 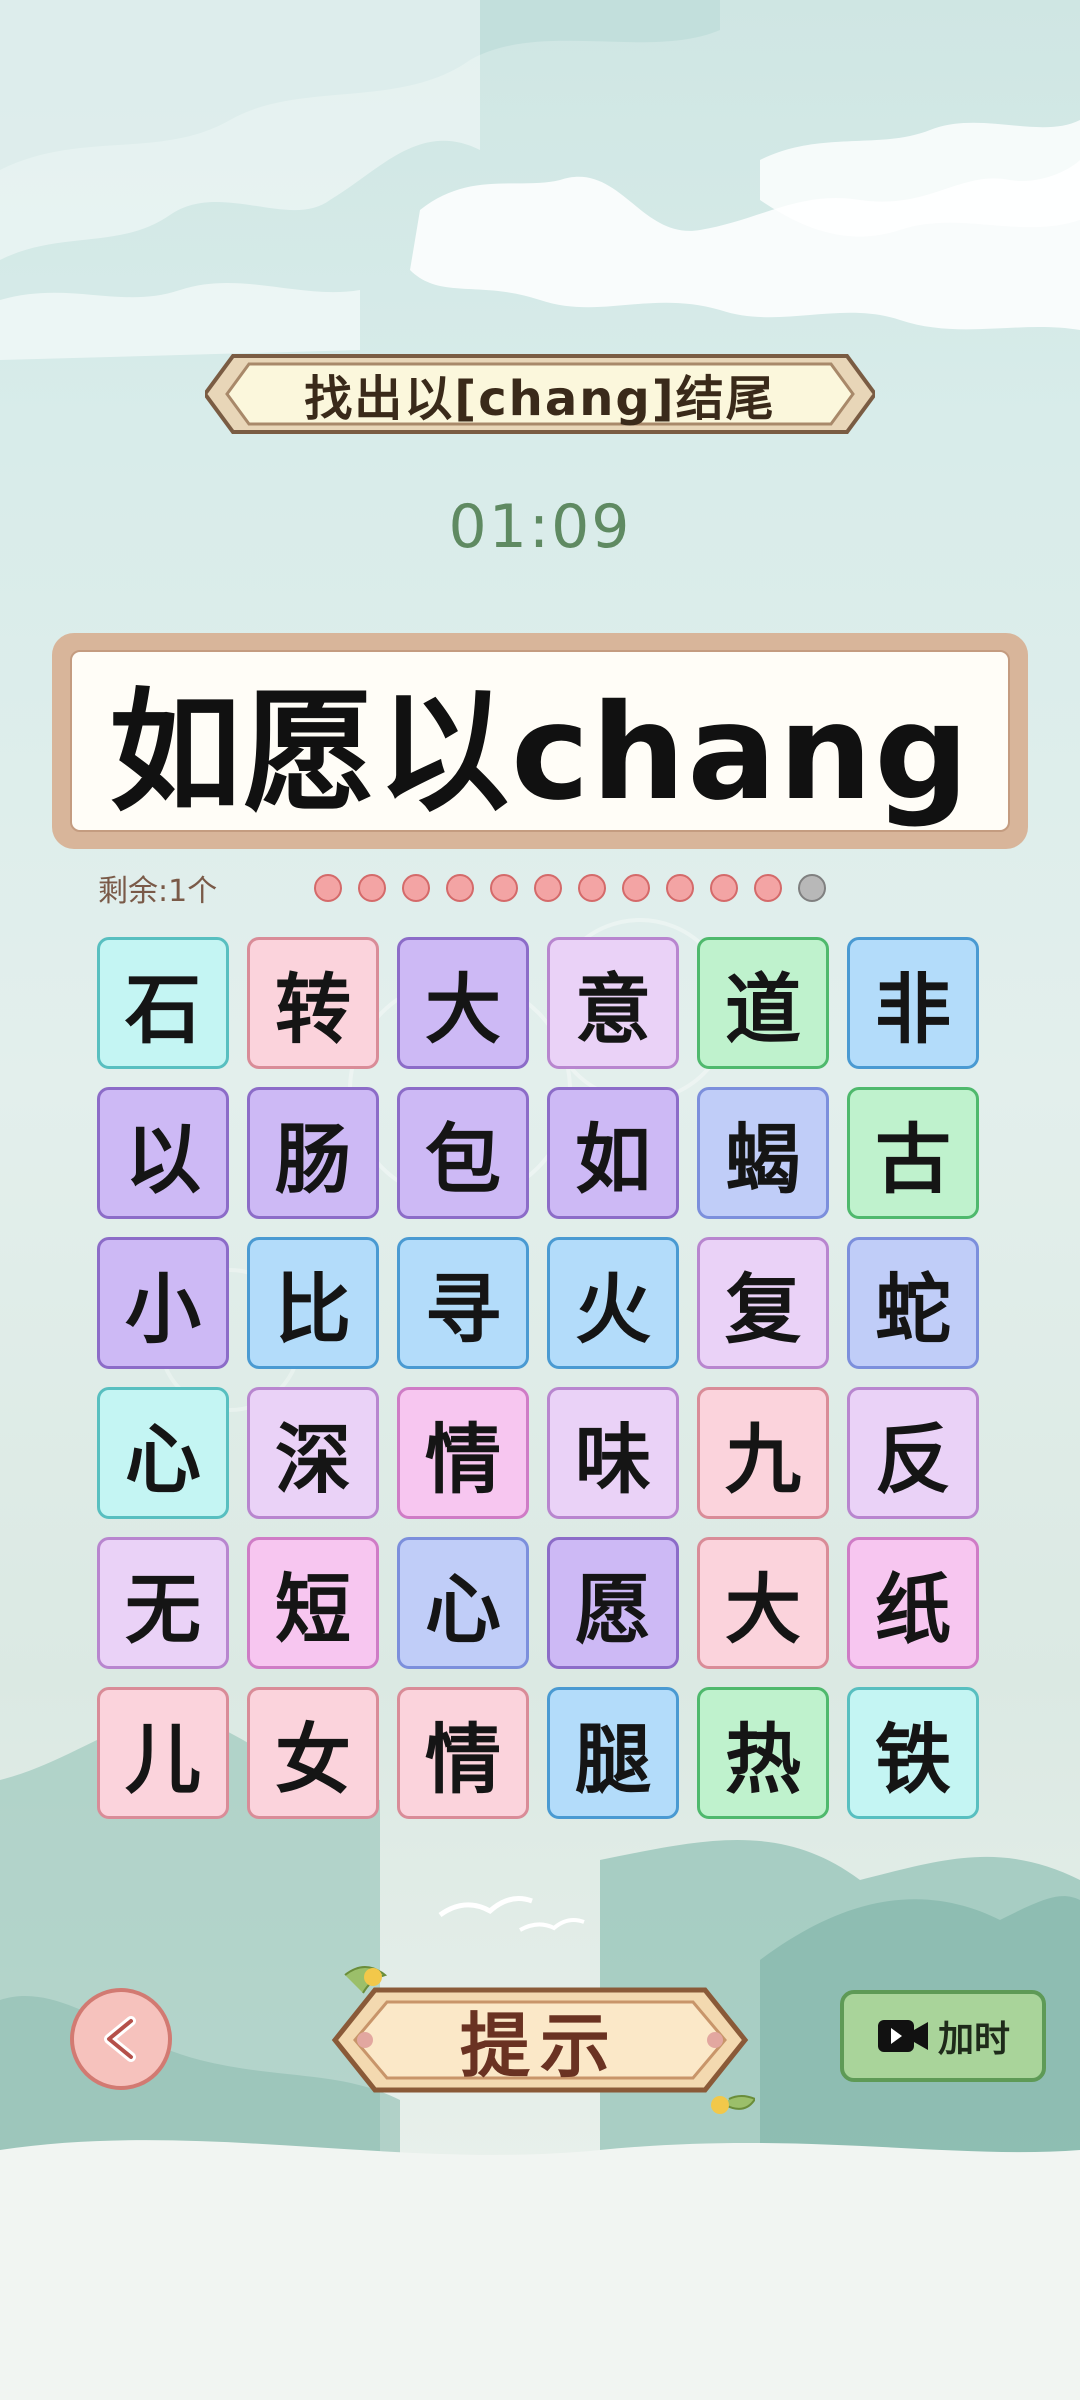 What do you see at coordinates (913, 1003) in the screenshot?
I see `character-tile: 非` at bounding box center [913, 1003].